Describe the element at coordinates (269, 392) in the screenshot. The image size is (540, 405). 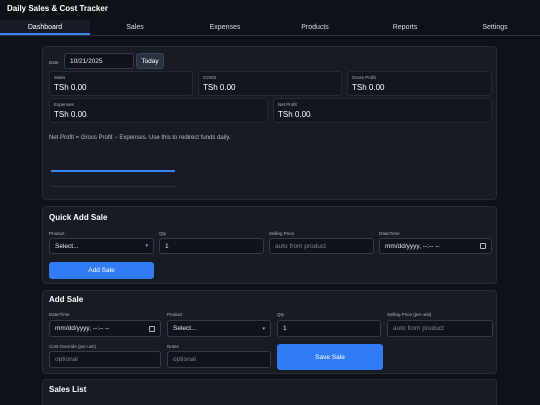
I see `sales-list-card: Sales List` at that location.